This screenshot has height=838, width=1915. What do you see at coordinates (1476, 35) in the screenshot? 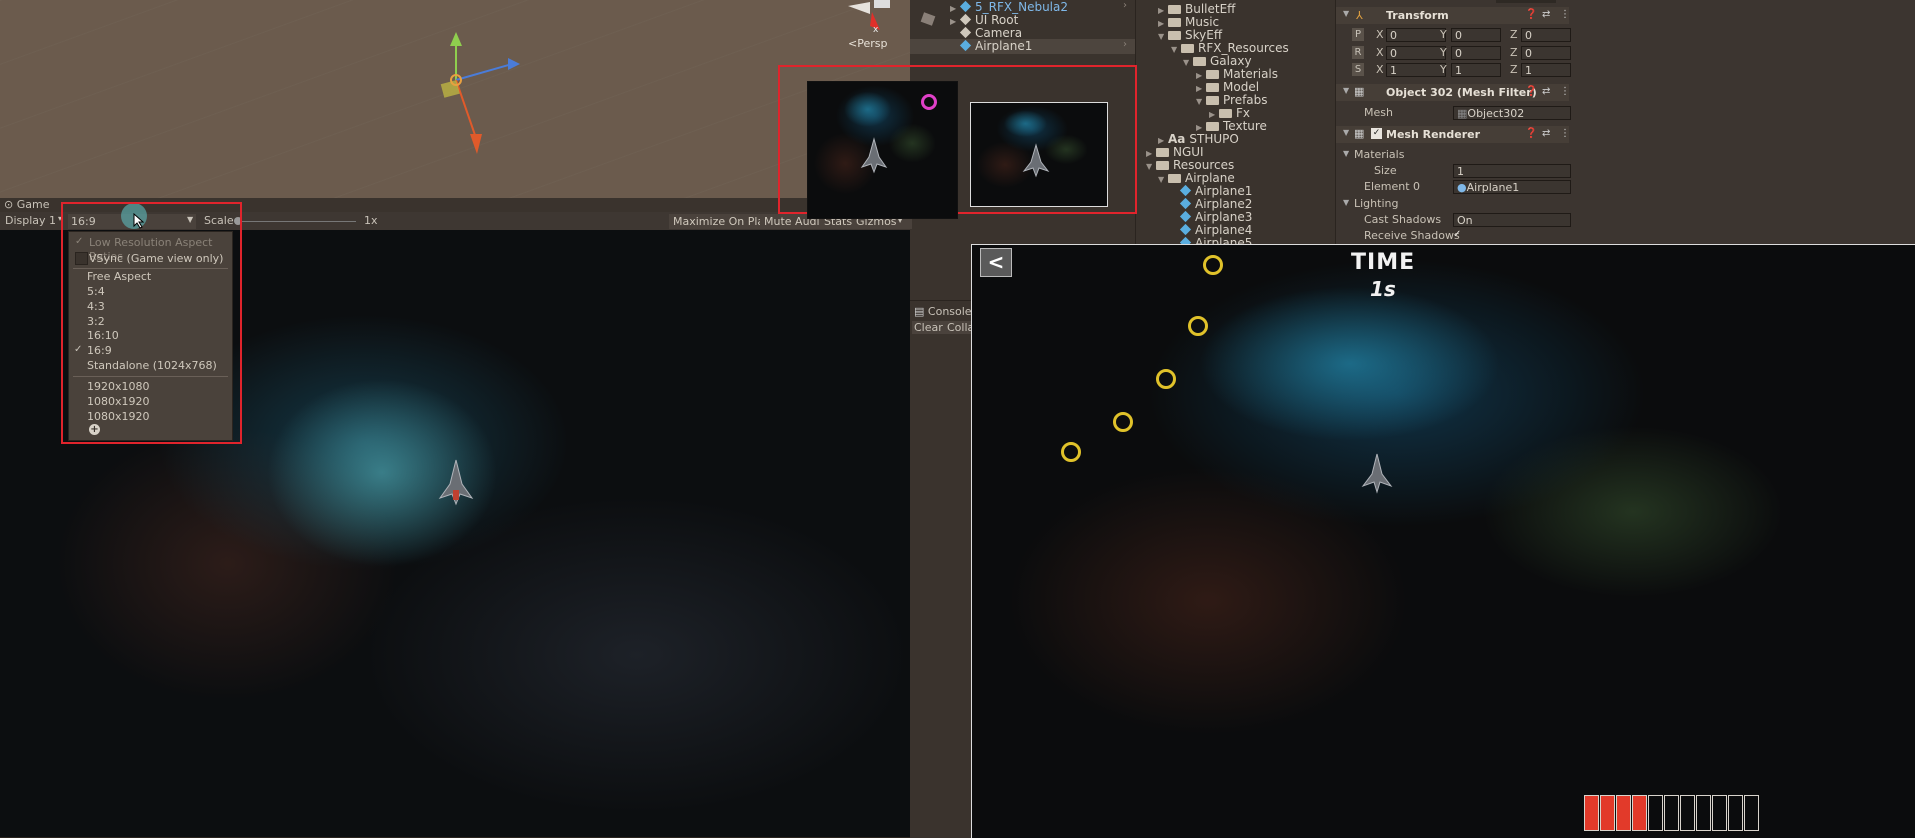
I see `position-y-field: 0` at bounding box center [1476, 35].